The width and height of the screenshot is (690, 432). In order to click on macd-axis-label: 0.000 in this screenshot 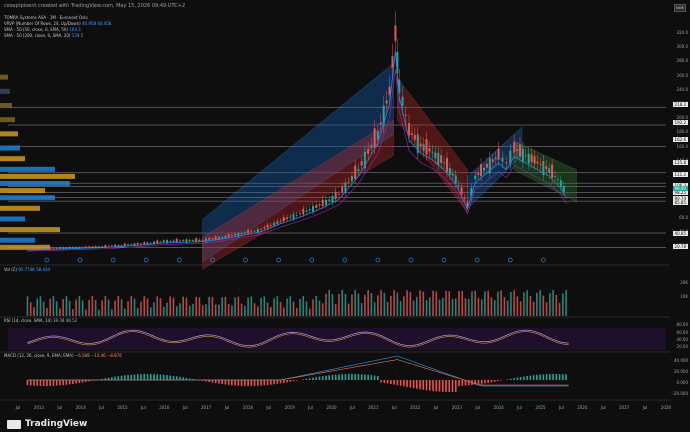, I will do `click(682, 382)`.